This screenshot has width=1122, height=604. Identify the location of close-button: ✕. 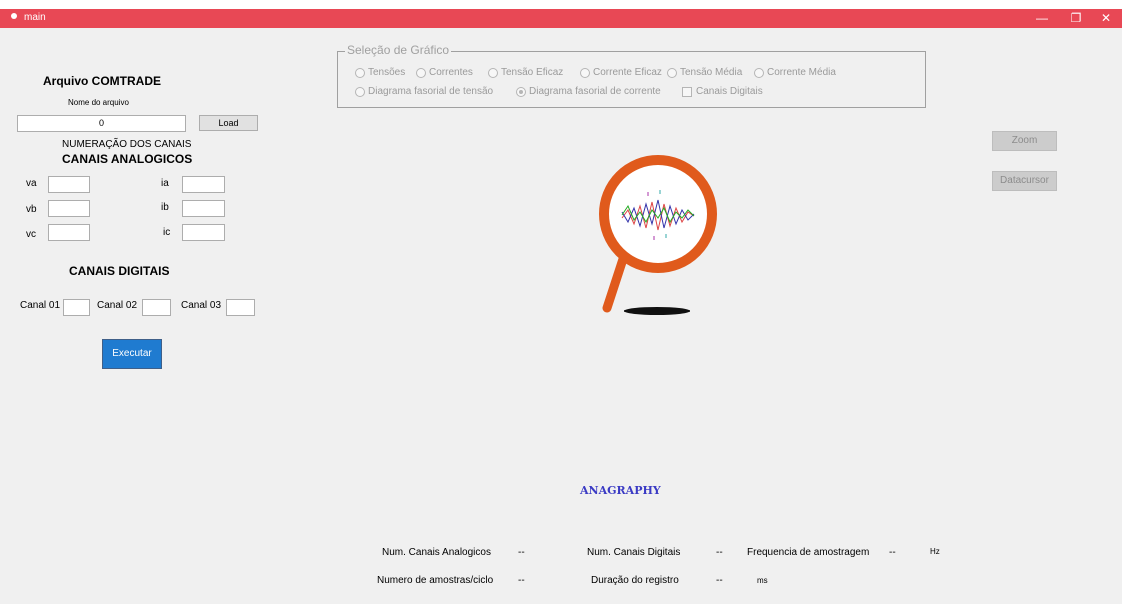
(1106, 18).